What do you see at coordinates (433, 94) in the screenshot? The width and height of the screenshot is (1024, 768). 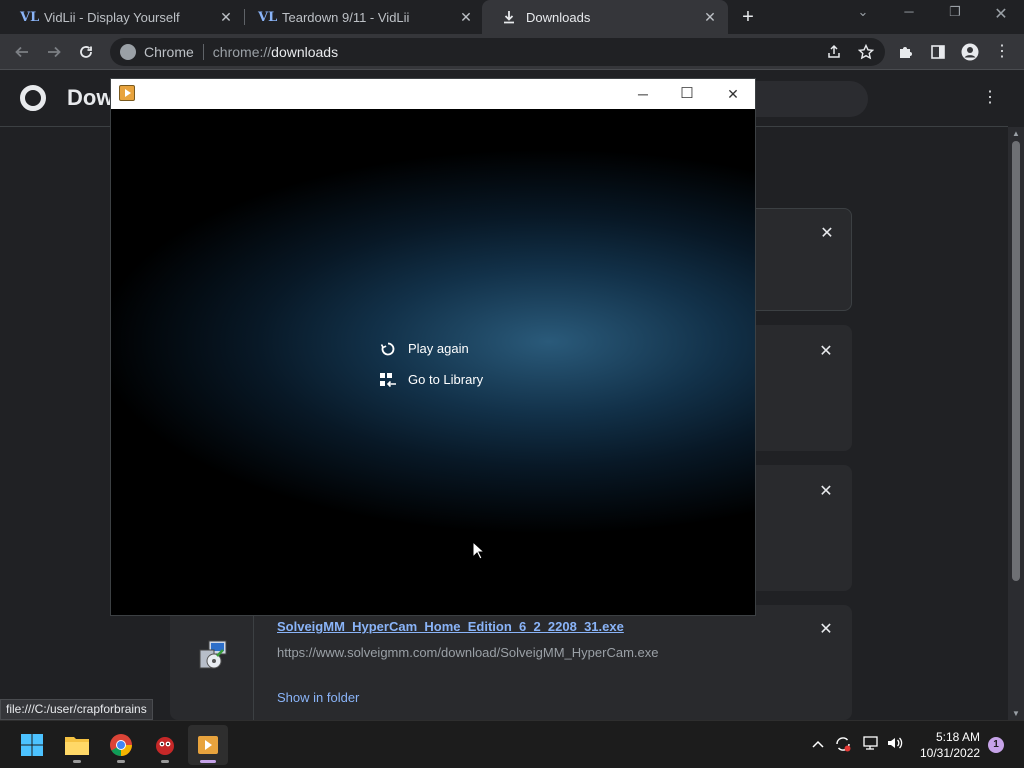 I see `popup-titlebar: ─ ☐ ✕` at bounding box center [433, 94].